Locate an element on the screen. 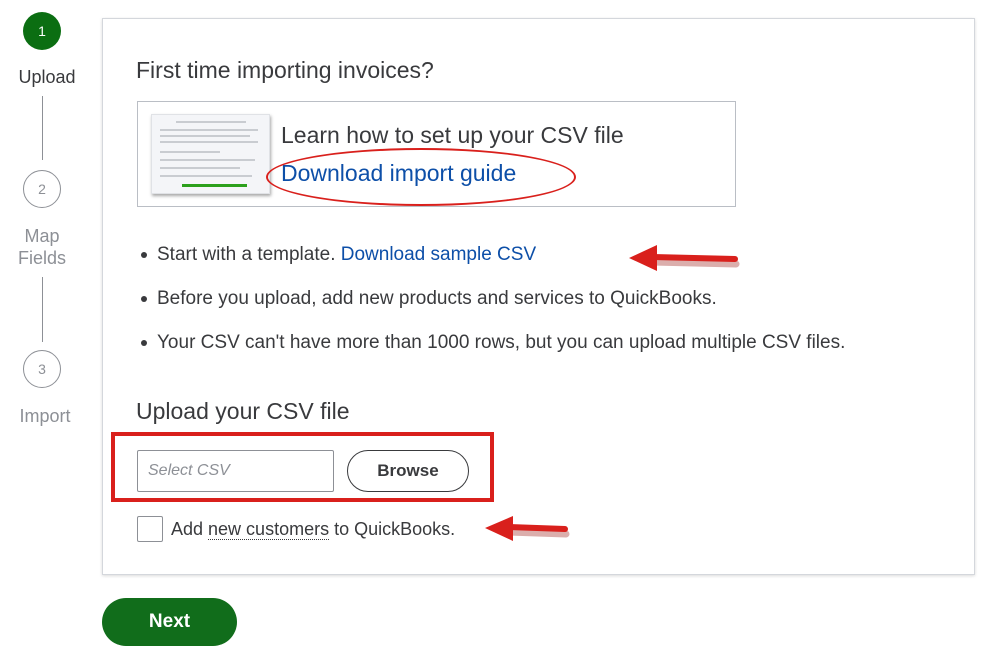 The image size is (981, 657). guide-thumbnail is located at coordinates (210, 154).